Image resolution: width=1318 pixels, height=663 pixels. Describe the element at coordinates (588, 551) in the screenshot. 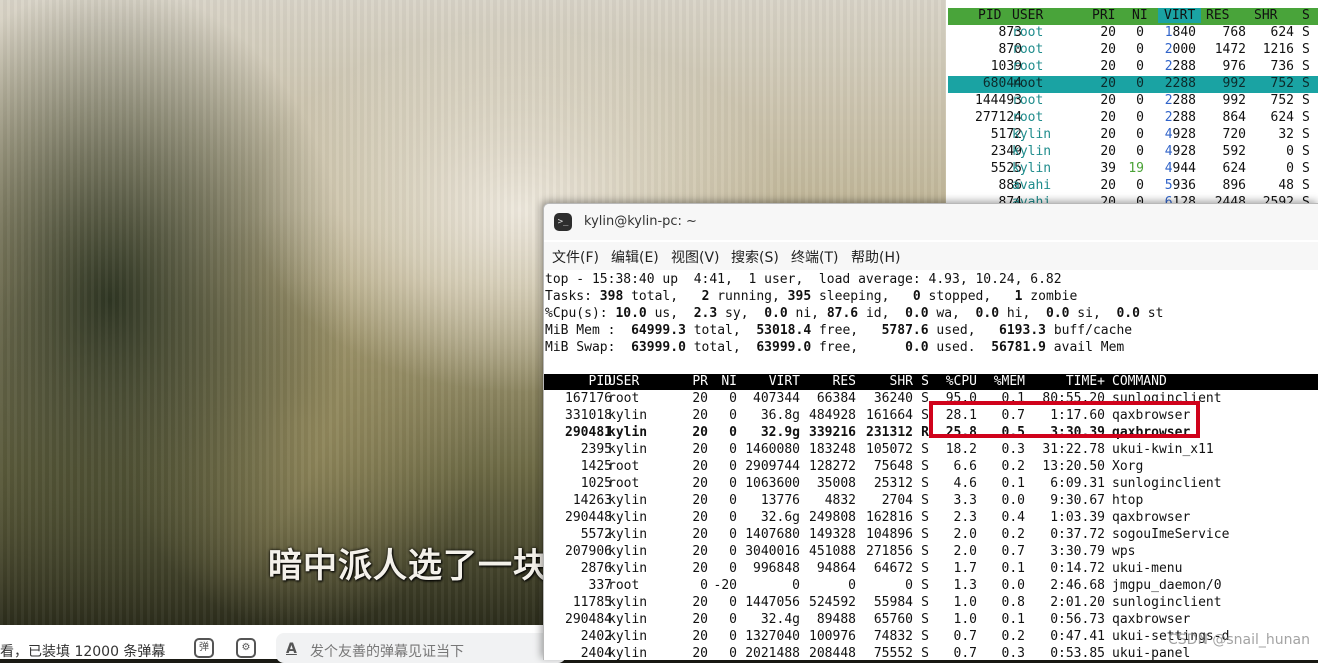

I see `process-cell-pid: 207906` at that location.